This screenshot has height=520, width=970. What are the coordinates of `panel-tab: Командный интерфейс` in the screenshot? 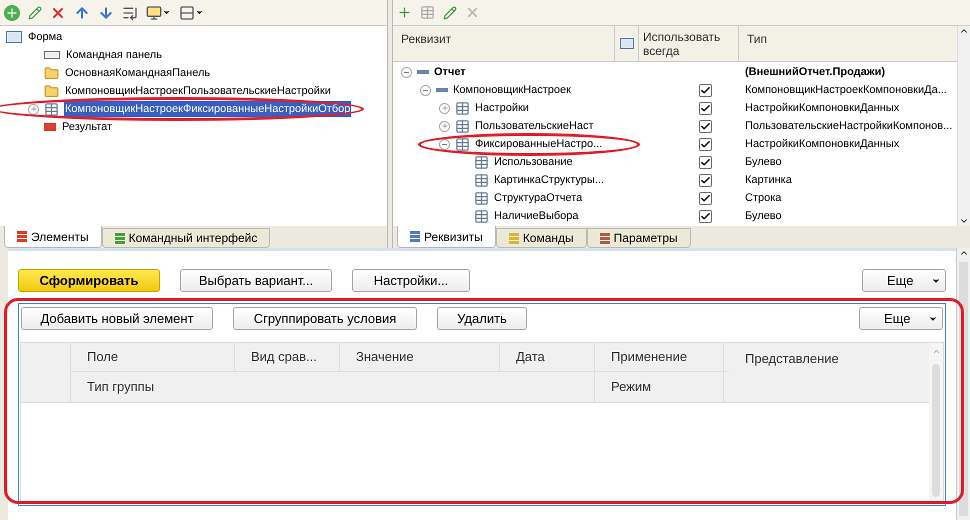 It's located at (186, 238).